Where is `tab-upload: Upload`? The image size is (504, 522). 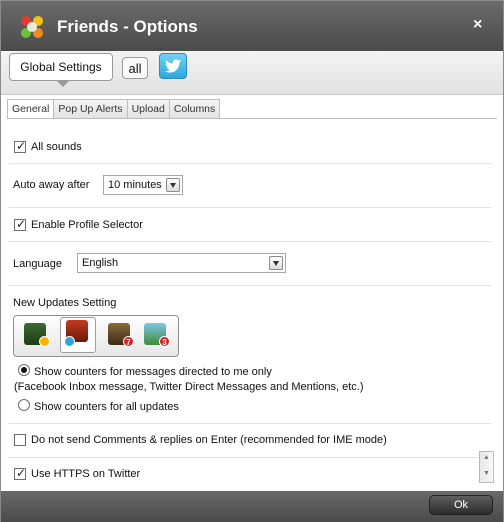
tab-upload: Upload is located at coordinates (148, 109).